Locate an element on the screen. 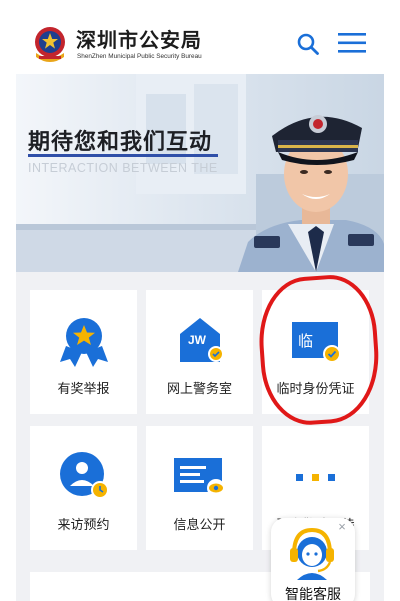  visit-appointment-icon is located at coordinates (84, 475).